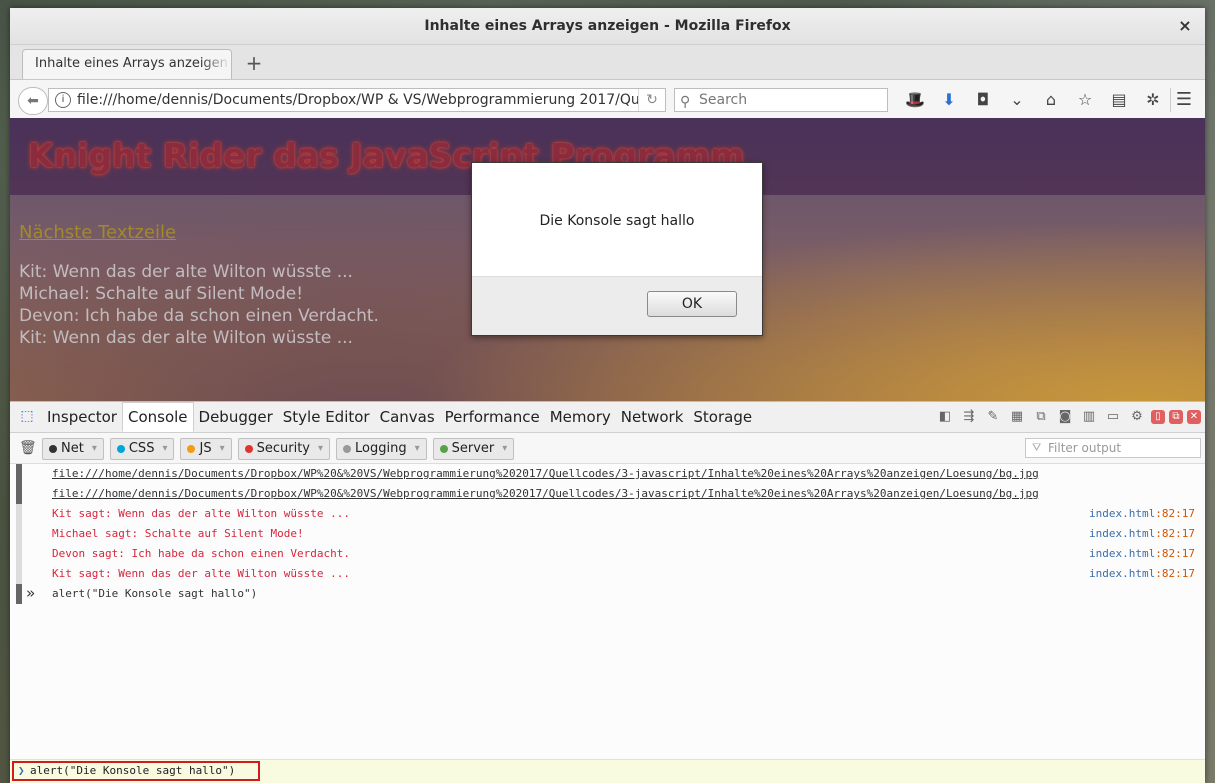 The image size is (1215, 783). I want to click on pocket-icon: ⌄, so click(1017, 100).